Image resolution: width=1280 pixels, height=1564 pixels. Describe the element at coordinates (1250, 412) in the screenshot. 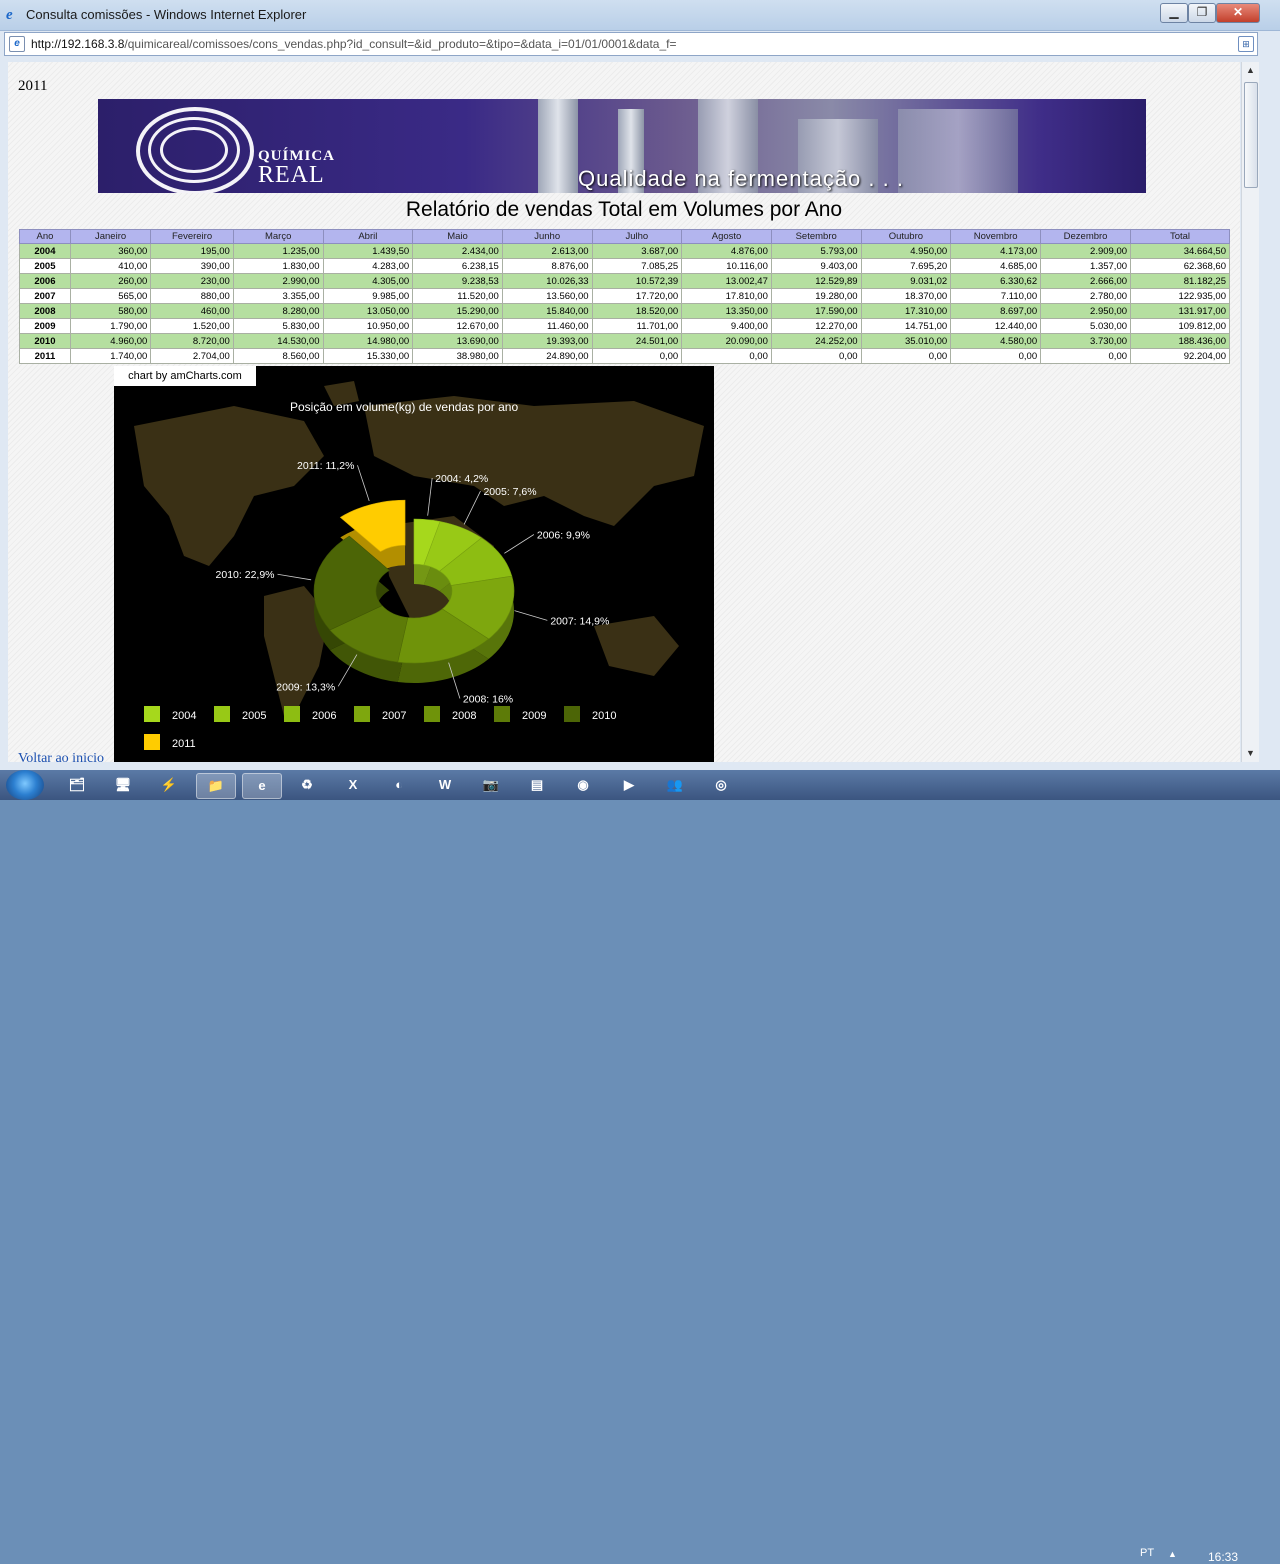

I see `vertical-scrollbar: ▲ ▼` at that location.